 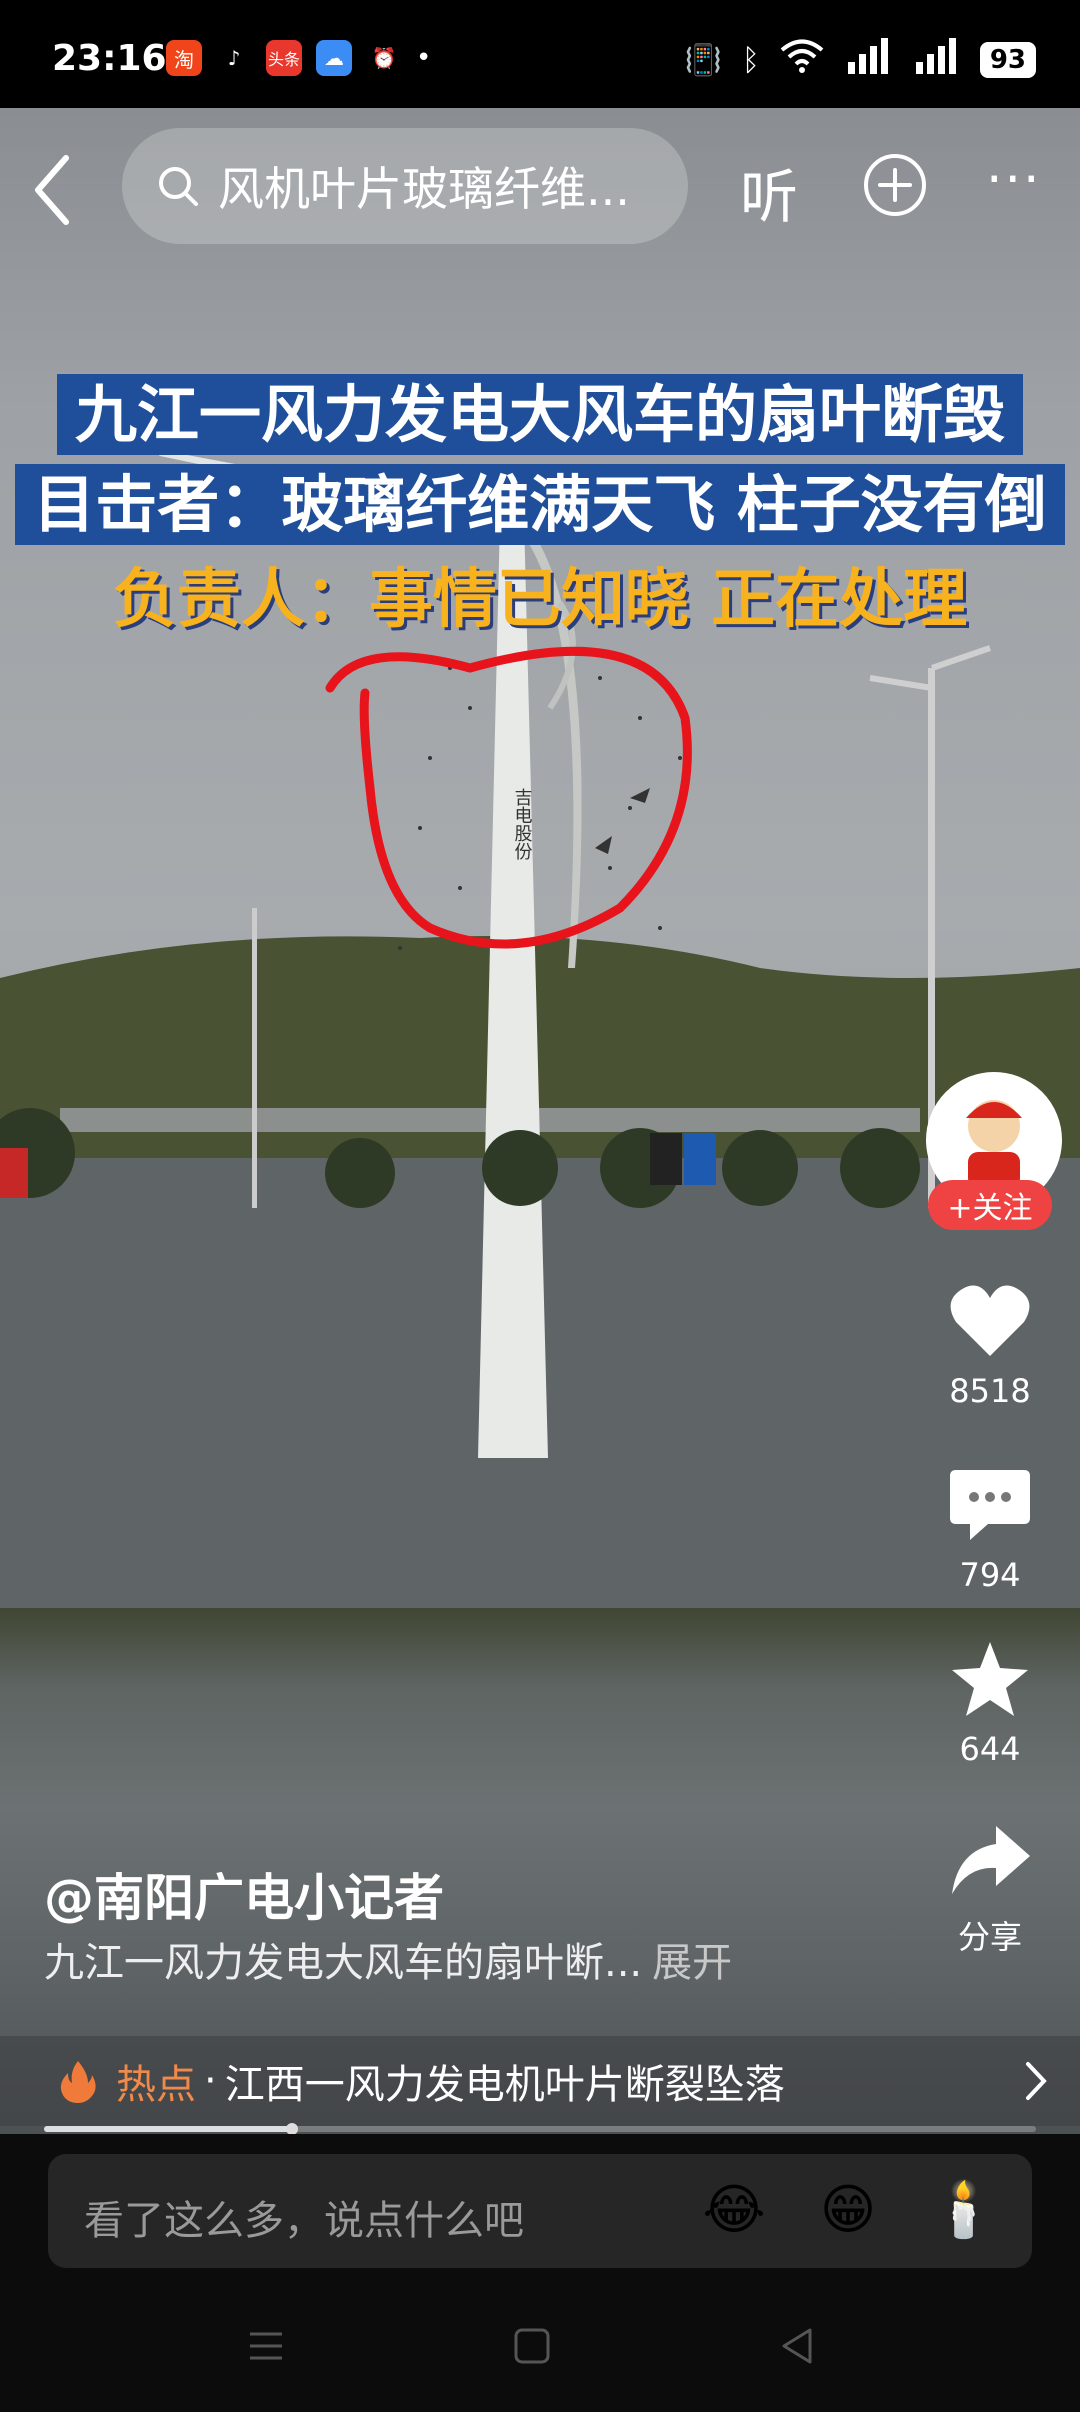 What do you see at coordinates (304, 2221) in the screenshot?
I see `comment-placeholder: 看了这么多，说点什么吧` at bounding box center [304, 2221].